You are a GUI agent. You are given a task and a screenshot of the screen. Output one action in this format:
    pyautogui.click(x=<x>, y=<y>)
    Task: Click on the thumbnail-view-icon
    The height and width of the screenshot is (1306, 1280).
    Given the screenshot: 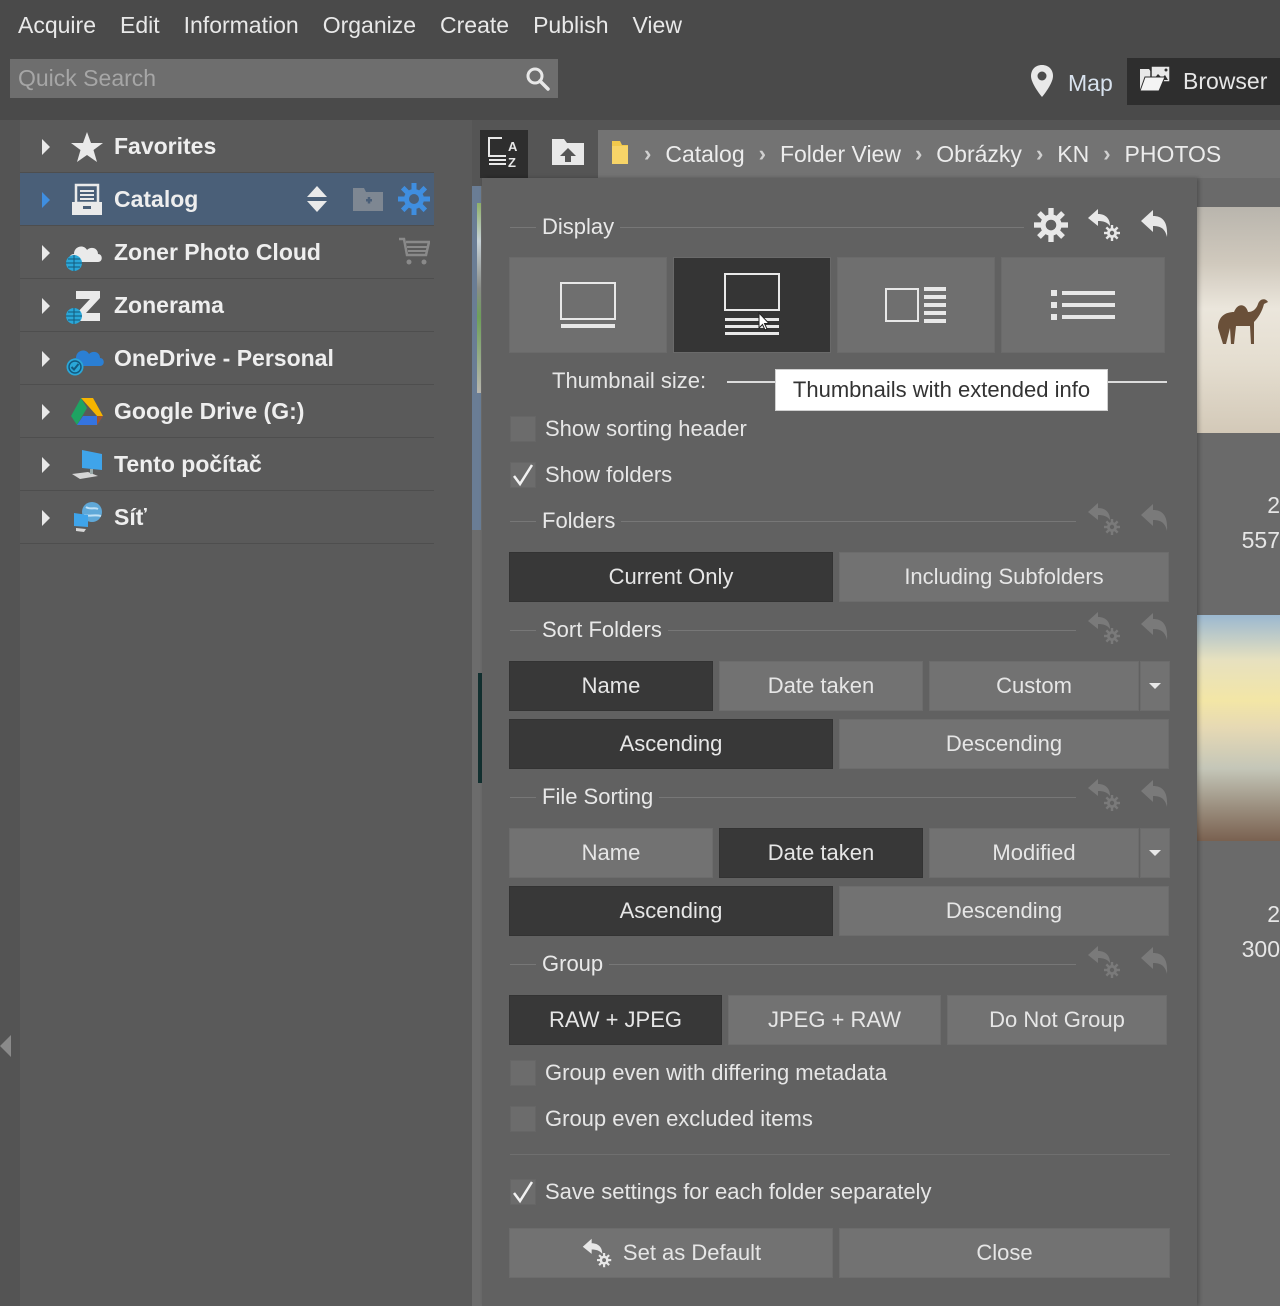 What is the action you would take?
    pyautogui.click(x=588, y=305)
    